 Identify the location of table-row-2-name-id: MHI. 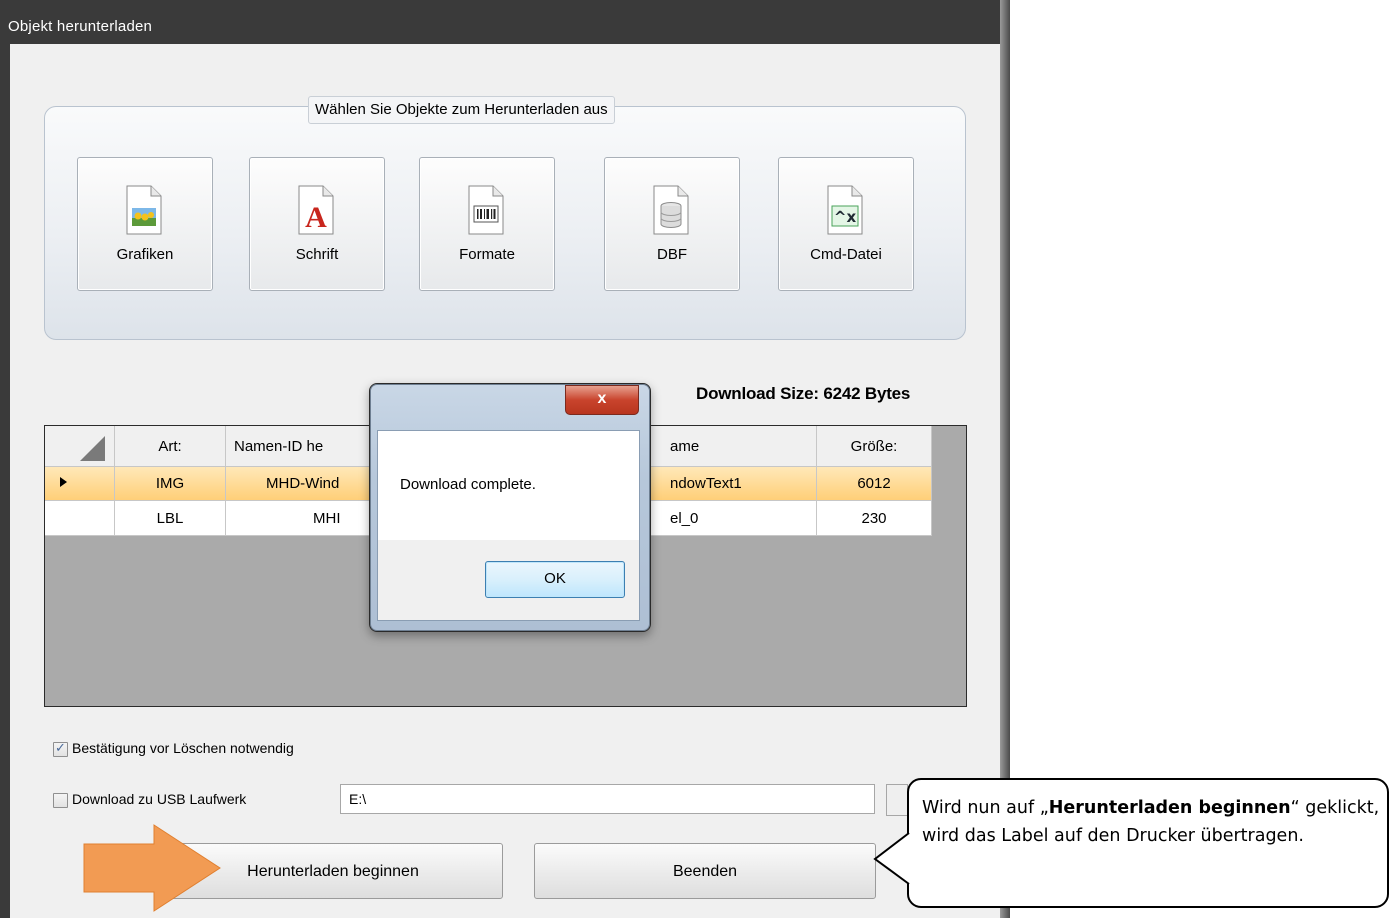
(298, 518).